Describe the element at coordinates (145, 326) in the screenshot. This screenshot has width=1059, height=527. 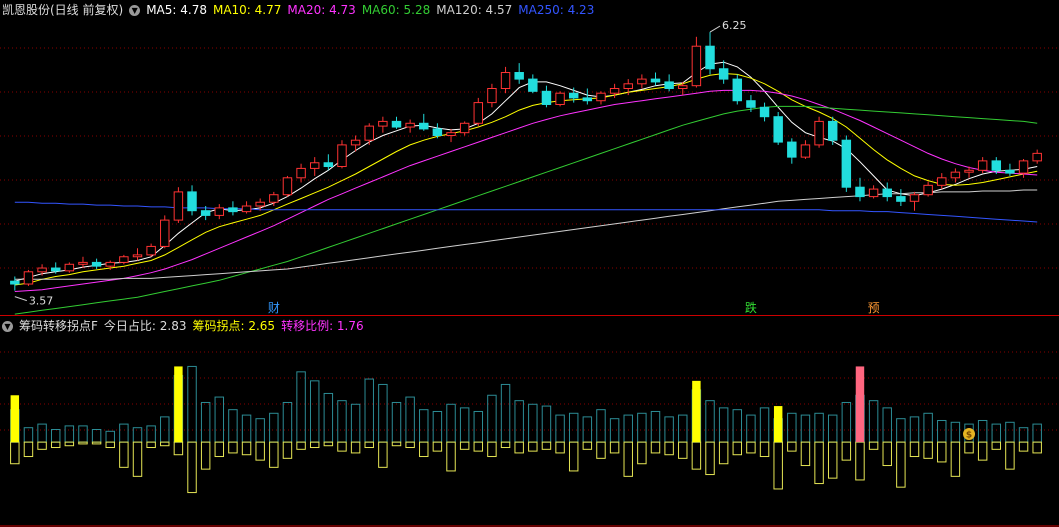
I see `indicator-legend-item-0: 今日占比: 2.83` at that location.